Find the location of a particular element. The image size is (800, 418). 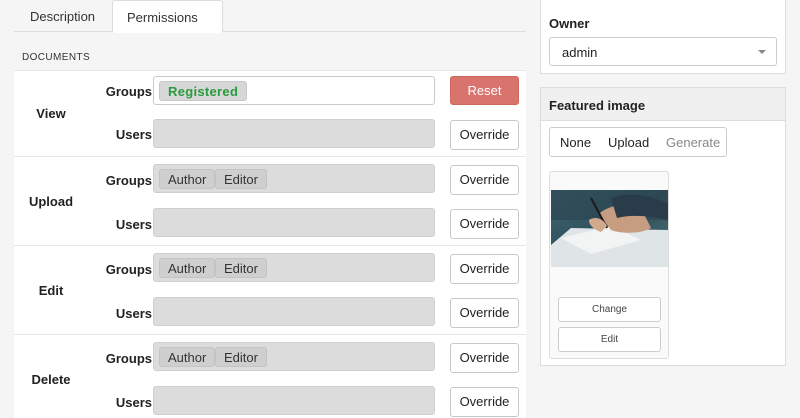

option-upload: Upload is located at coordinates (628, 142).